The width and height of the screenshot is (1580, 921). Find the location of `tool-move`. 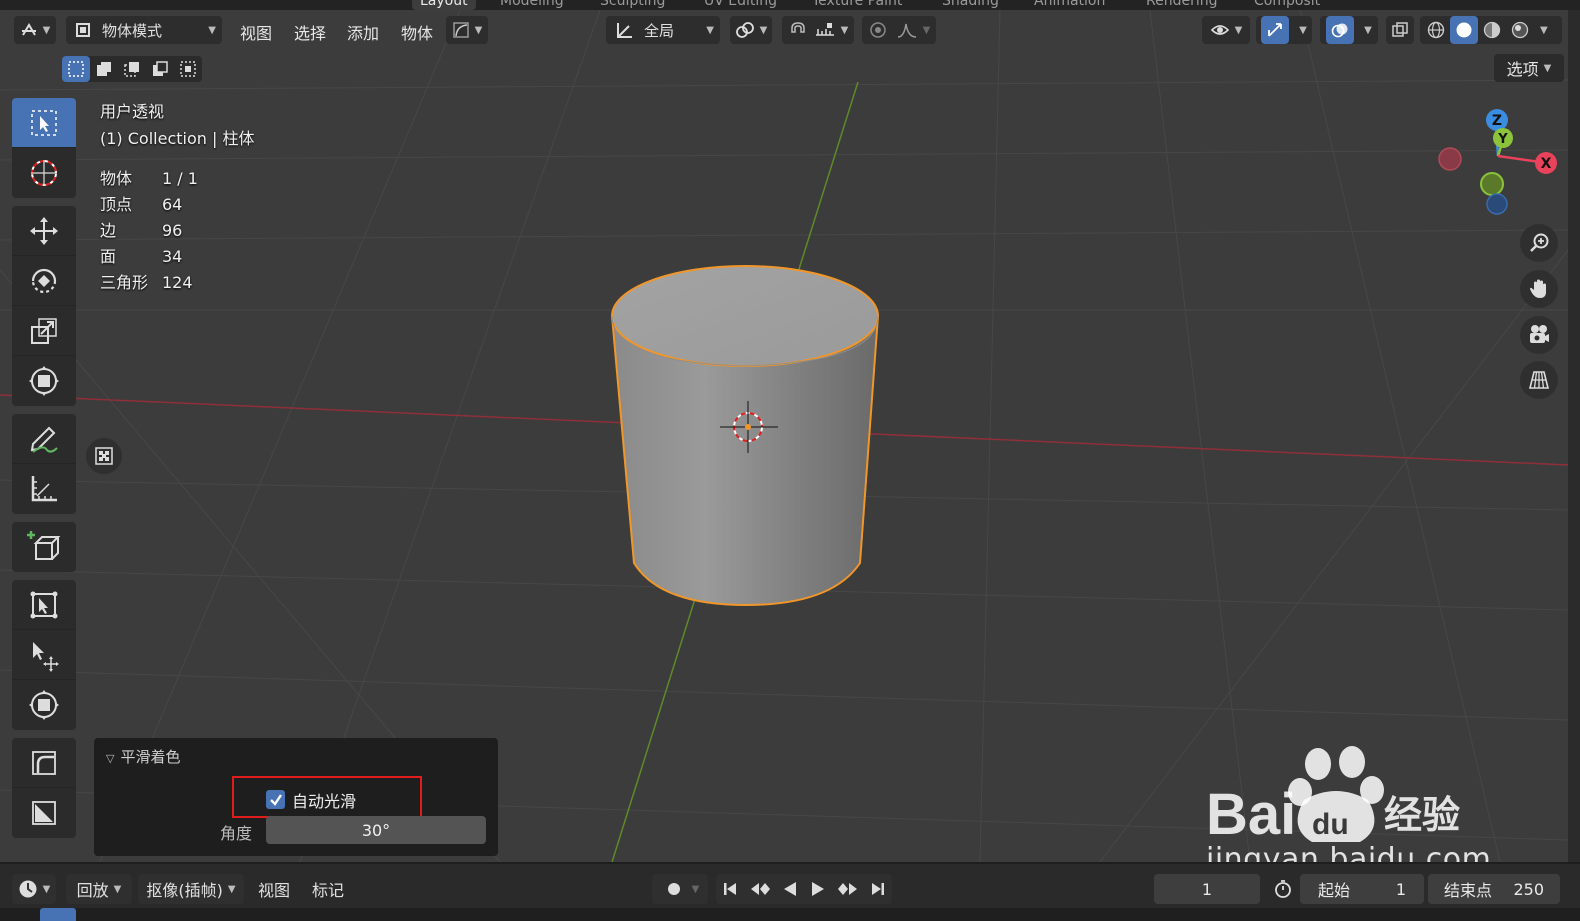

tool-move is located at coordinates (44, 231).